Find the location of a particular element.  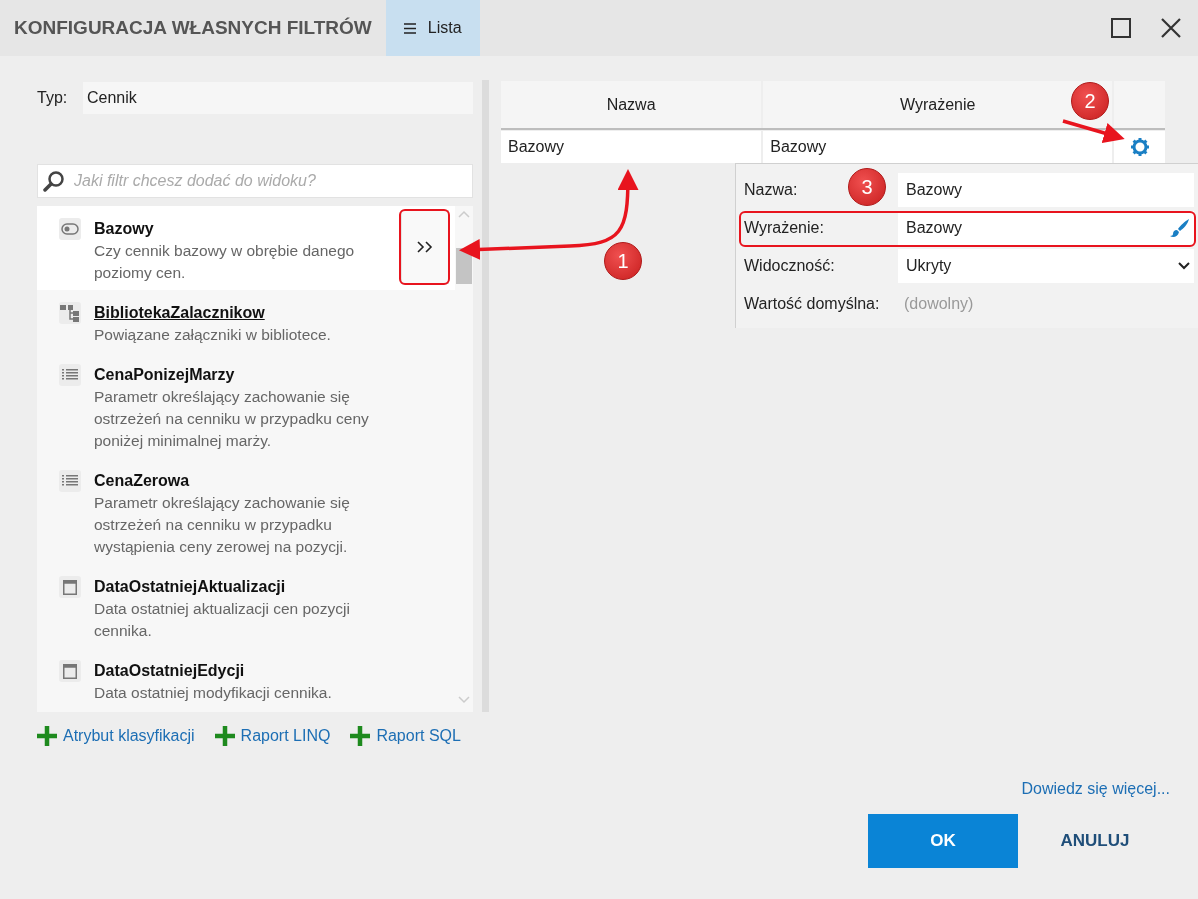

filter-item: Bazowy Czy cennik bazowy w obrębie danego poziomy cen. is located at coordinates (246, 248).